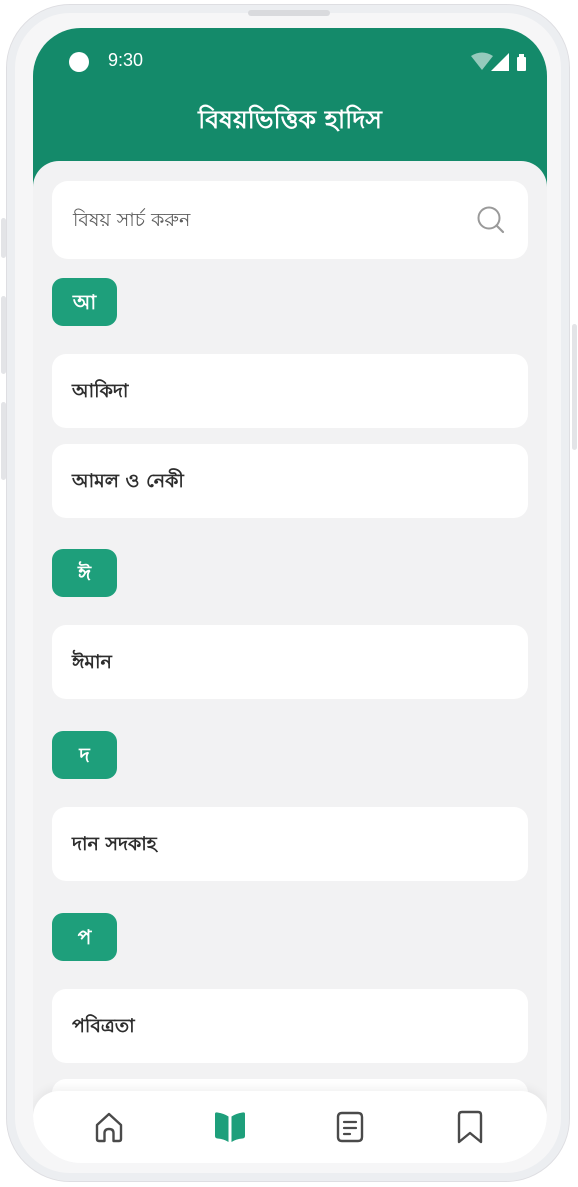 This screenshot has width=578, height=1187. What do you see at coordinates (491, 220) in the screenshot?
I see `search-icon` at bounding box center [491, 220].